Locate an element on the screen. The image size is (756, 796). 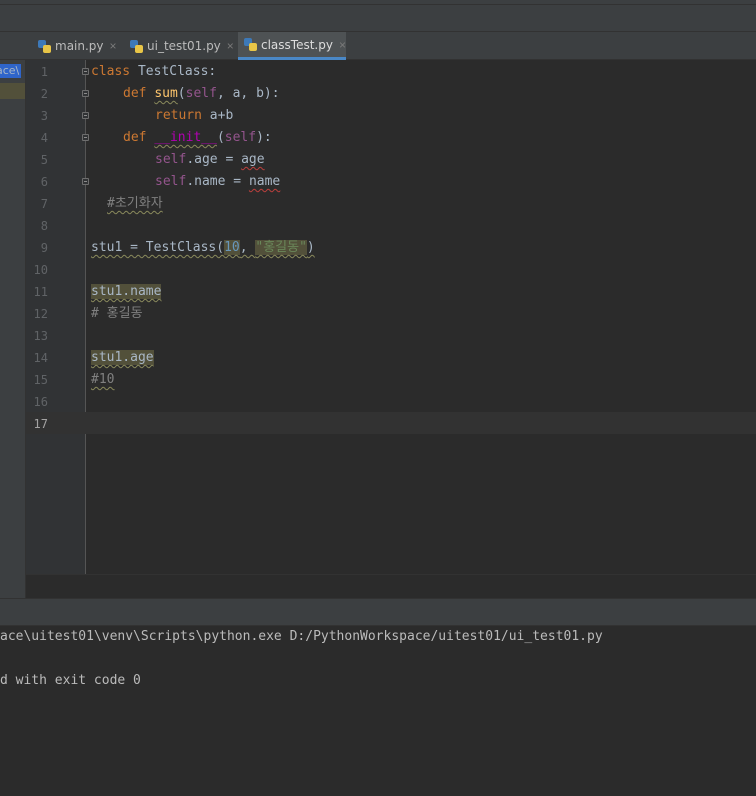
code-text: .name = is located at coordinates (217, 181).